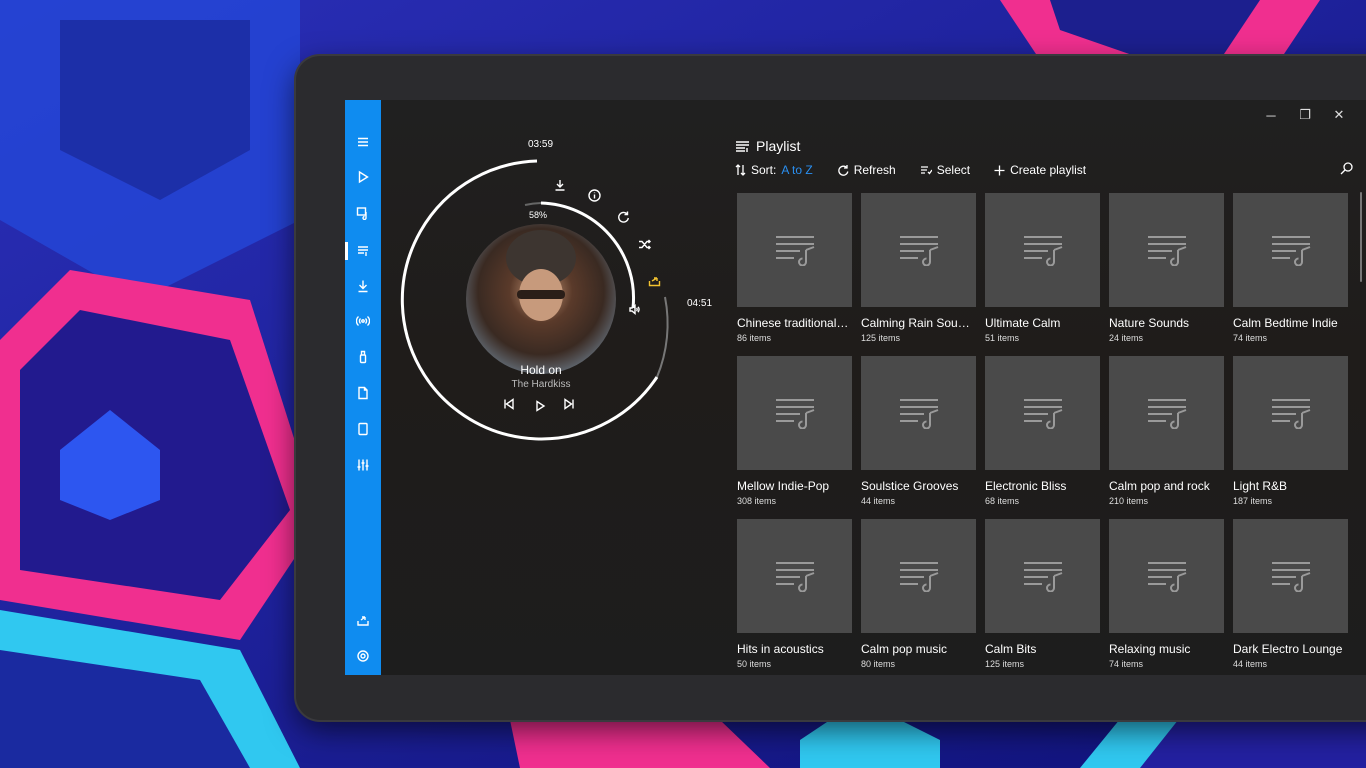 The height and width of the screenshot is (768, 1366). Describe the element at coordinates (363, 177) in the screenshot. I see `play-icon` at that location.